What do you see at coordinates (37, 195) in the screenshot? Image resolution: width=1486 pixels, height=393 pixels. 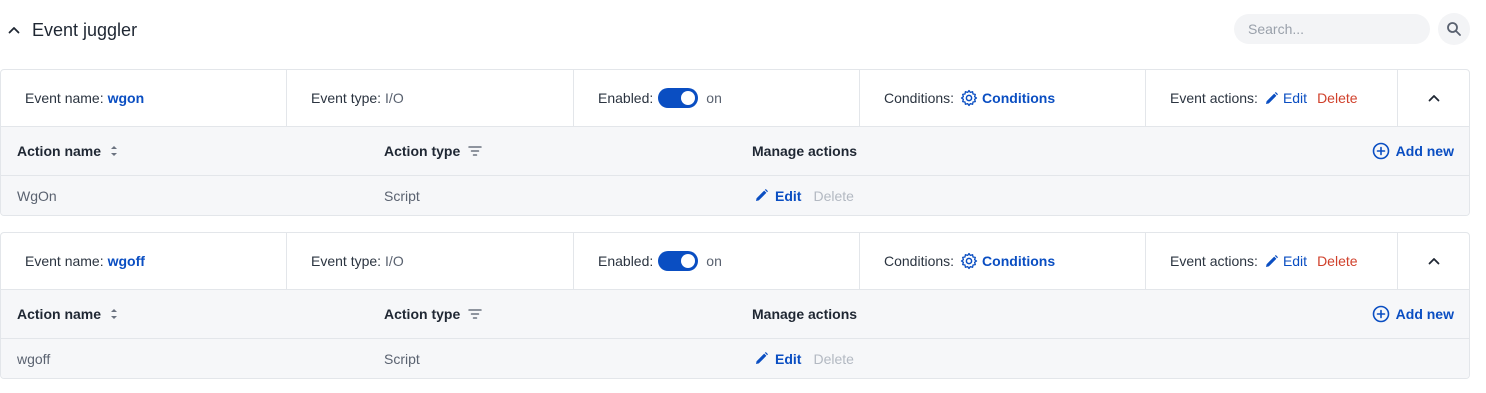 I see `action-name-value: WgOn` at bounding box center [37, 195].